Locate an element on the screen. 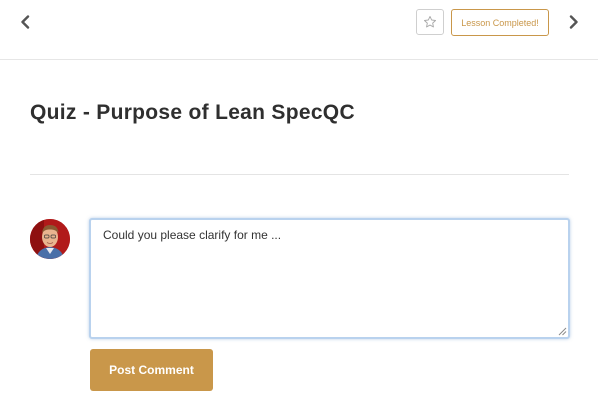 The image size is (598, 406). chevron-right-icon is located at coordinates (573, 22).